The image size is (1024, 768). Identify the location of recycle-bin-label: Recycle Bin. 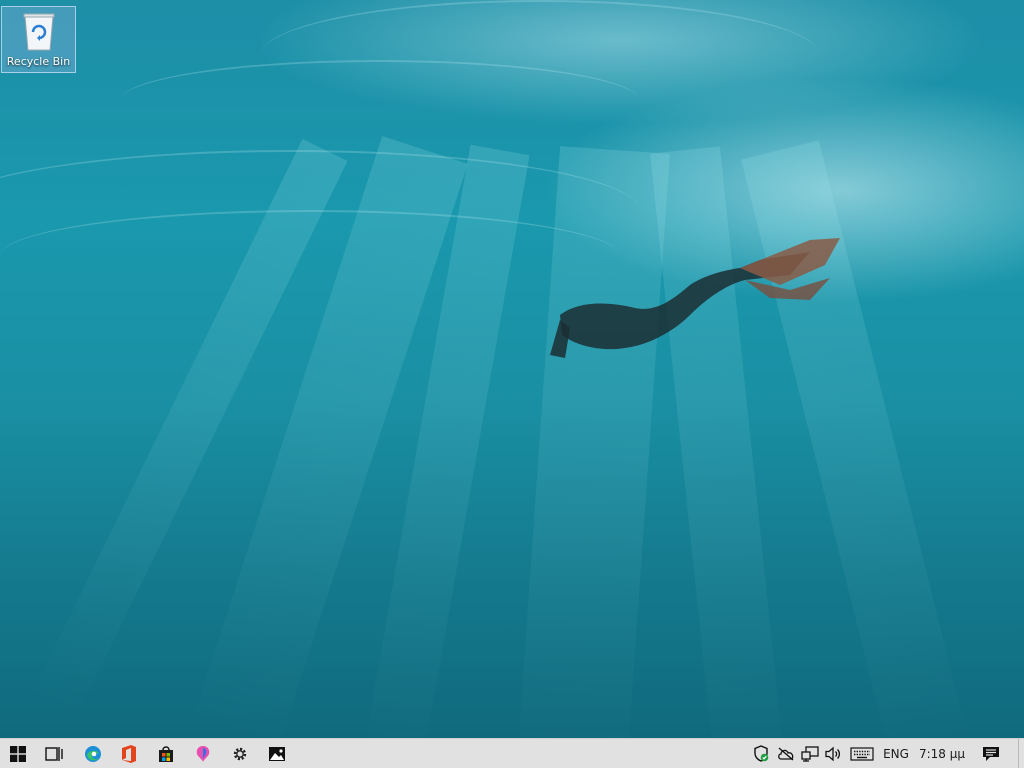
(38, 61).